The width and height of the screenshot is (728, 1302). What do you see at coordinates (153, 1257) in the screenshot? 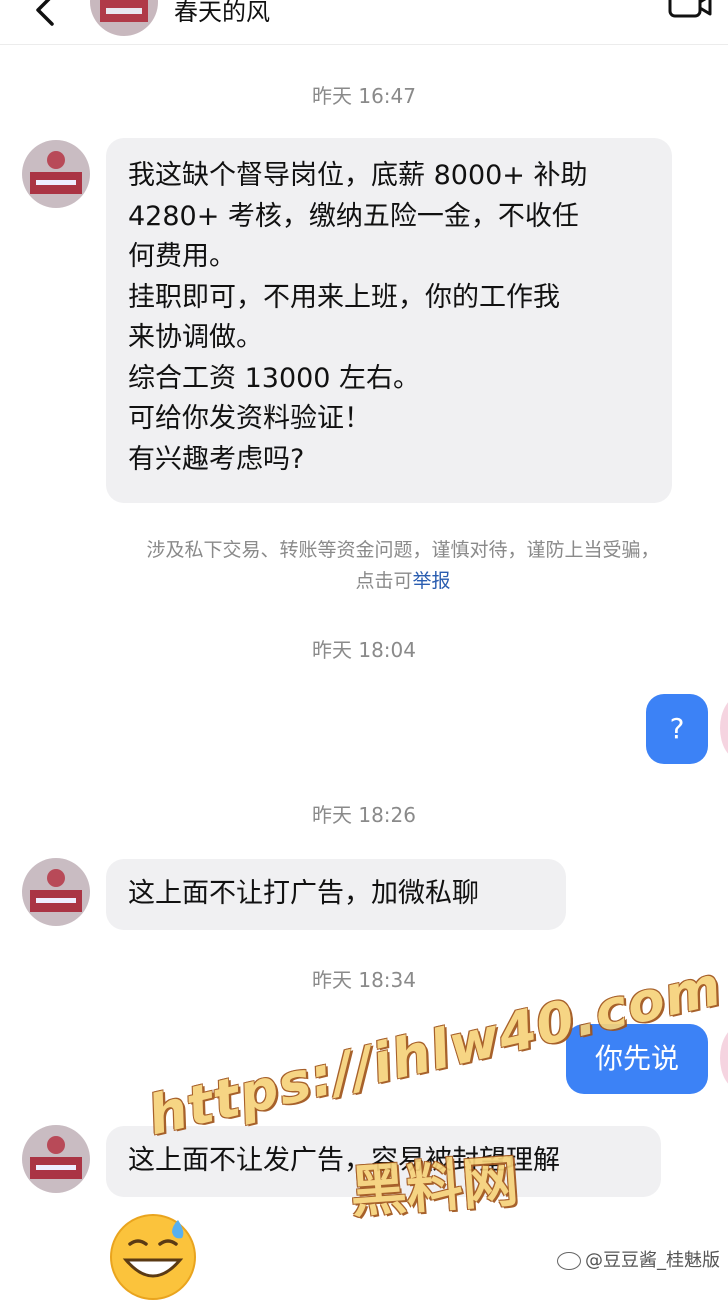
I see `grinning-sweat-emoji-icon` at bounding box center [153, 1257].